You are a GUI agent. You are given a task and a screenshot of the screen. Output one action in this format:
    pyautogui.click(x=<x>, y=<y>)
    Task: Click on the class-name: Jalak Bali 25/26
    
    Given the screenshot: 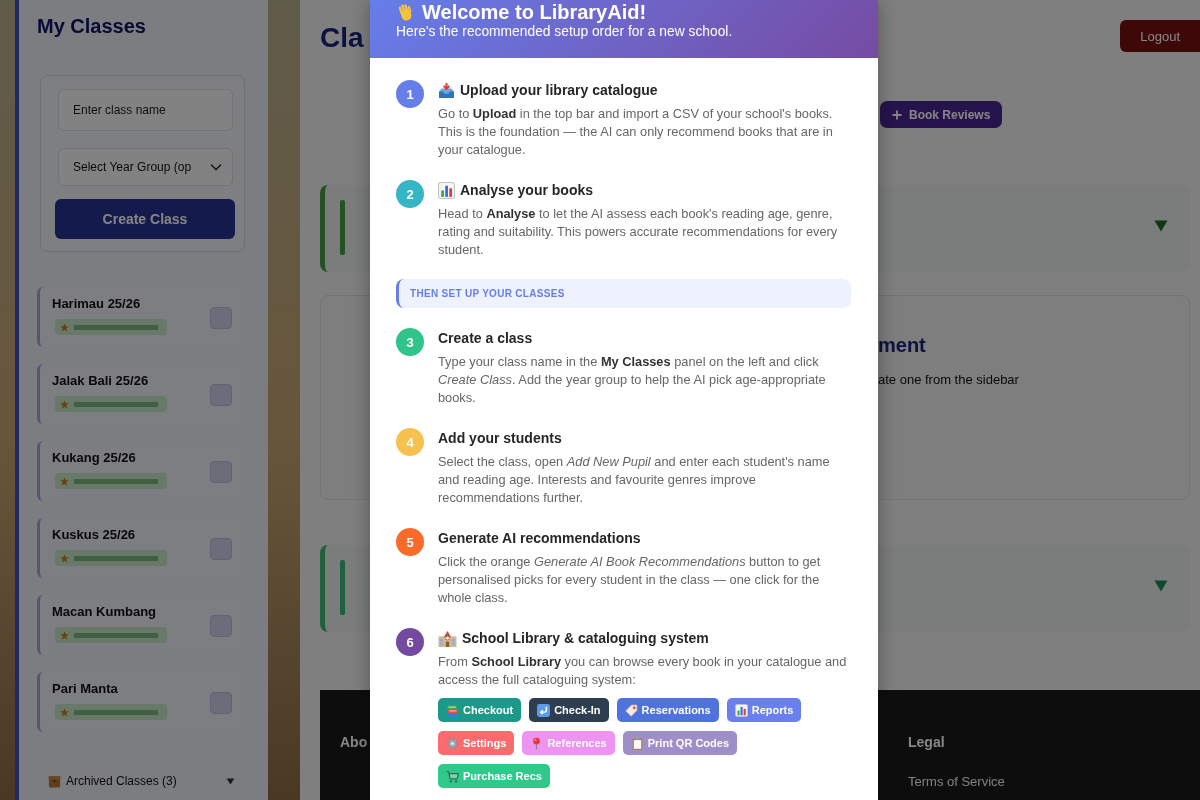 What is the action you would take?
    pyautogui.click(x=100, y=381)
    